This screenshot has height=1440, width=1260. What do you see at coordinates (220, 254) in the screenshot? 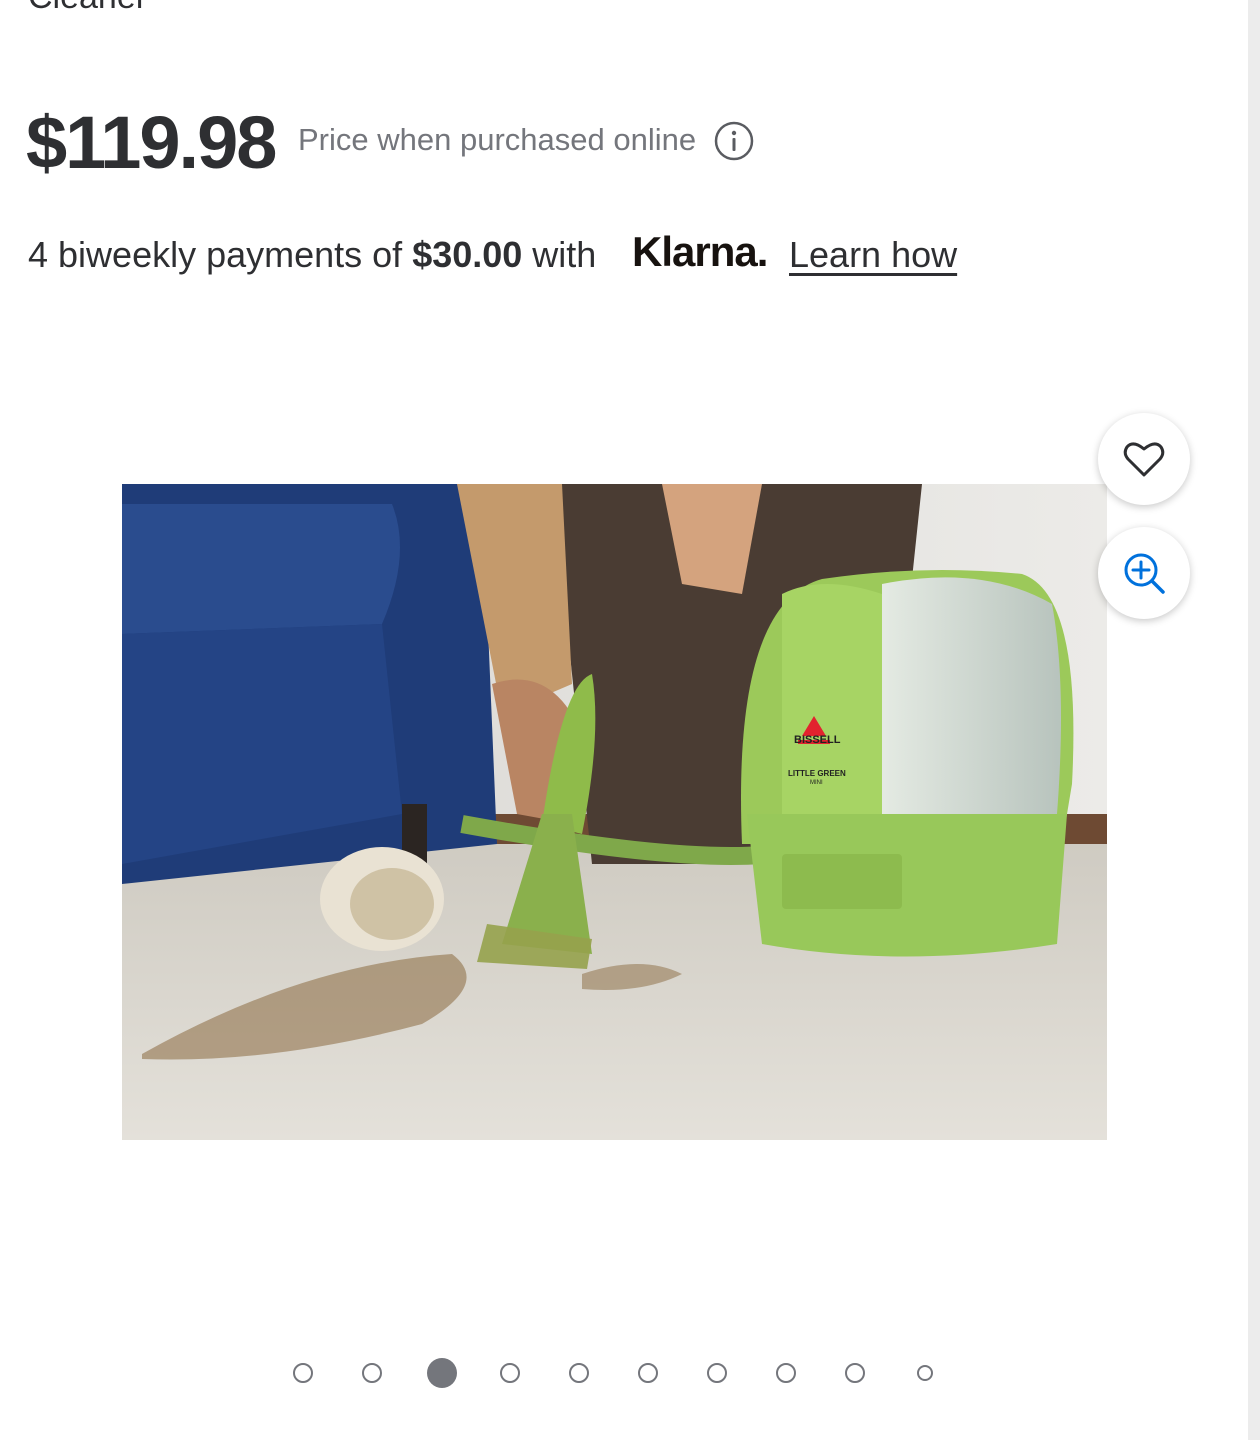
I see `klarna-prefix: 4 biweekly payments of` at bounding box center [220, 254].